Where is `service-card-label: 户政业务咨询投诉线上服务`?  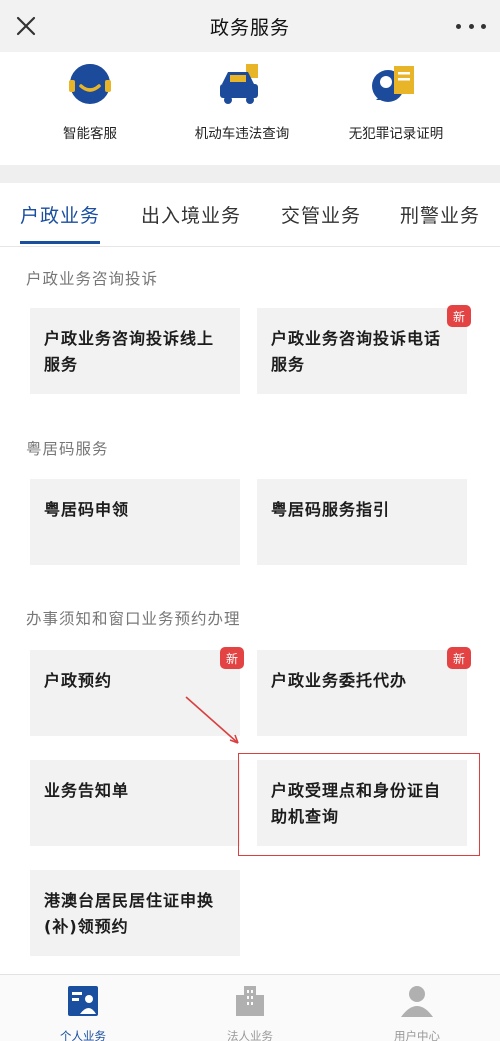
service-card-label: 户政业务咨询投诉线上服务 is located at coordinates (129, 351).